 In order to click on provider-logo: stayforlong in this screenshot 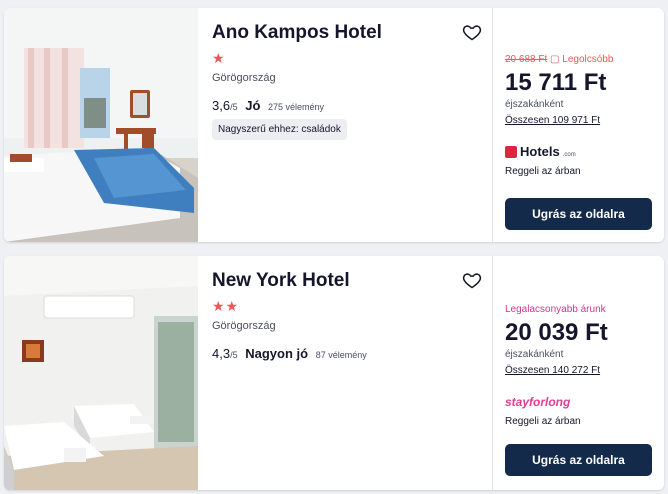, I will do `click(578, 402)`.